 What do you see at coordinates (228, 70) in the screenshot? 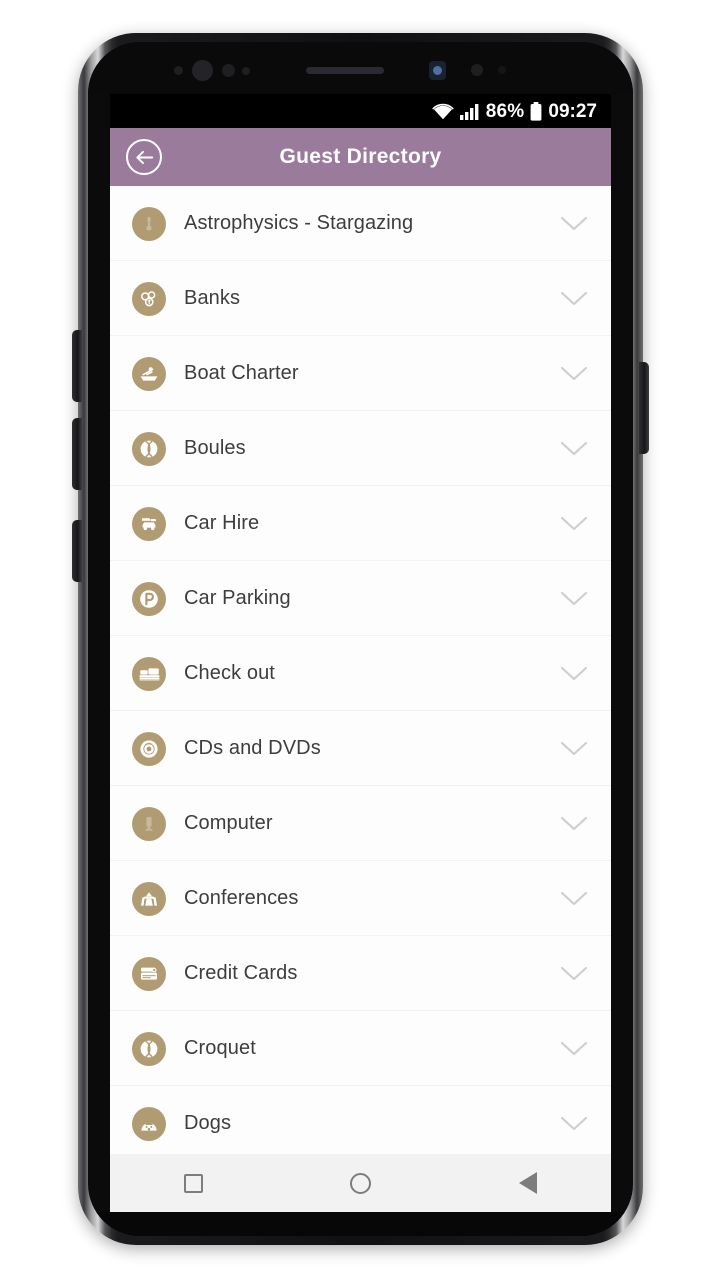
I see `light-sensor-icon` at bounding box center [228, 70].